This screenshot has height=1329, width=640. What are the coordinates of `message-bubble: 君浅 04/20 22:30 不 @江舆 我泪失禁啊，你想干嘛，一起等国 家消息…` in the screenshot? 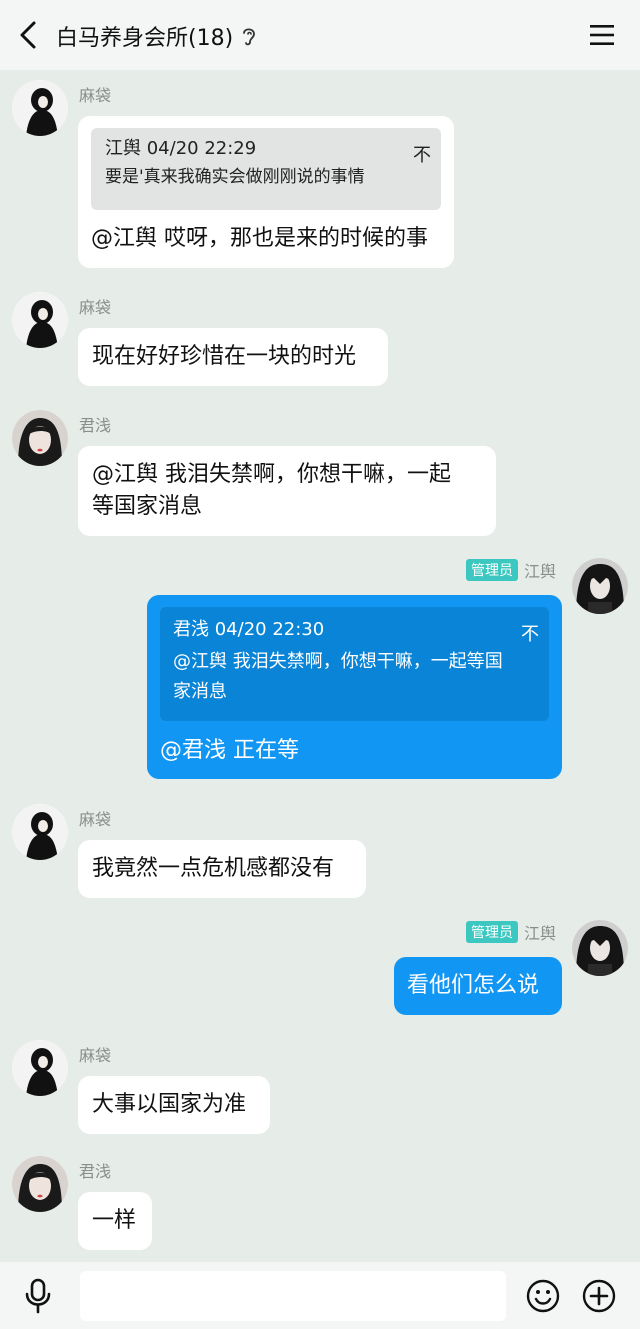 It's located at (354, 687).